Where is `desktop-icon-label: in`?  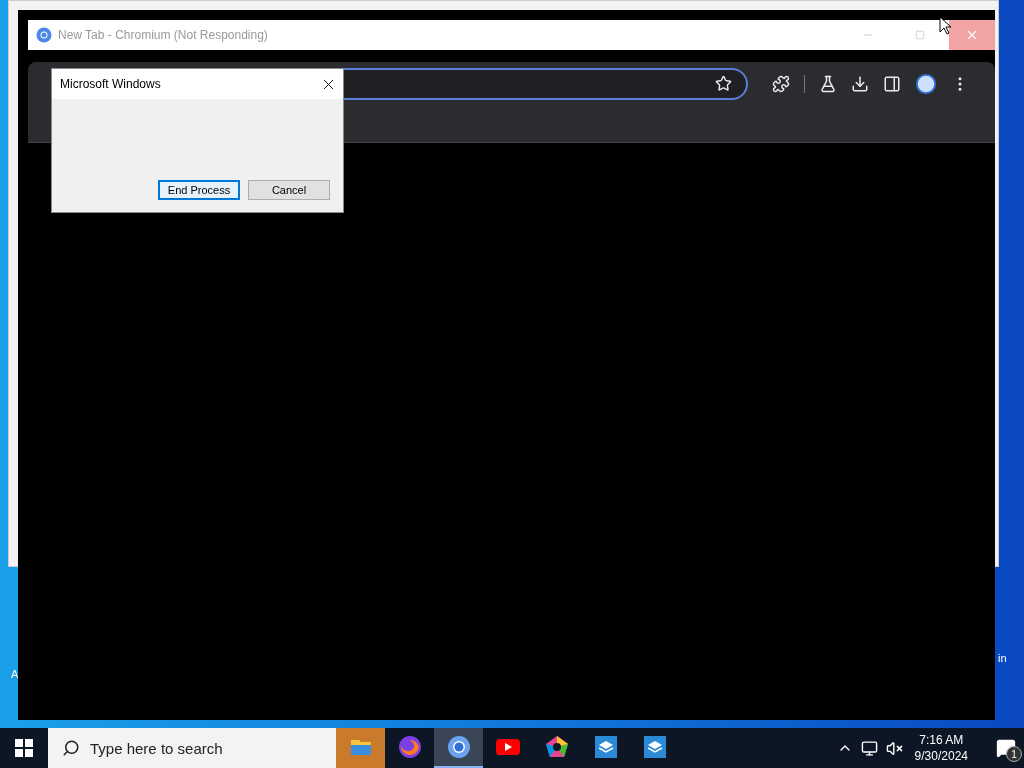 desktop-icon-label: in is located at coordinates (1002, 658).